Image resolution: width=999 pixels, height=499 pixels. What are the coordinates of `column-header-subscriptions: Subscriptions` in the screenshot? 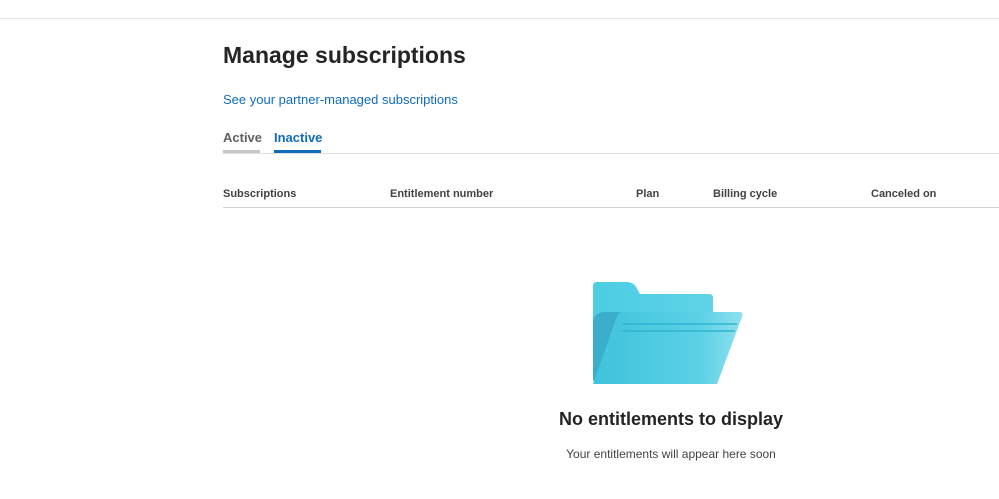 It's located at (259, 194).